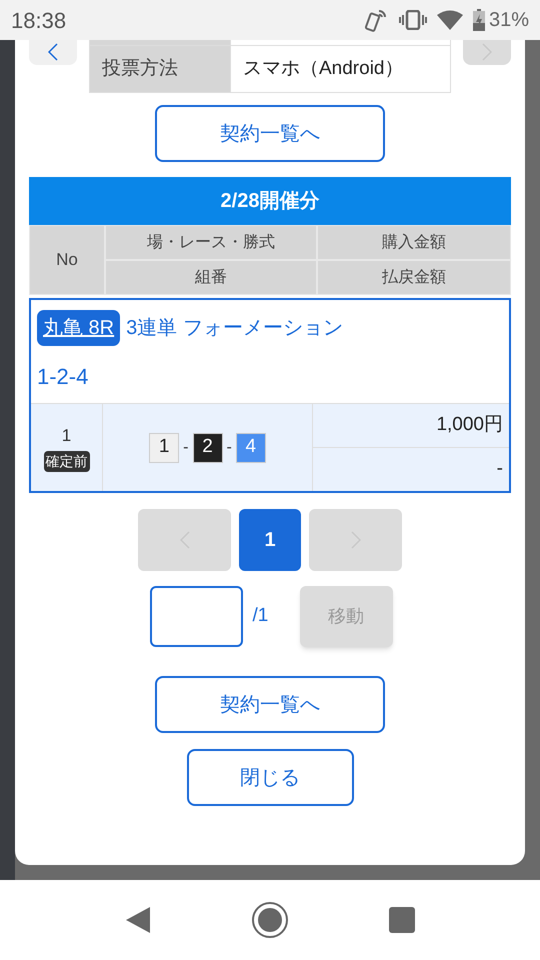  I want to click on page-input-field, so click(196, 616).